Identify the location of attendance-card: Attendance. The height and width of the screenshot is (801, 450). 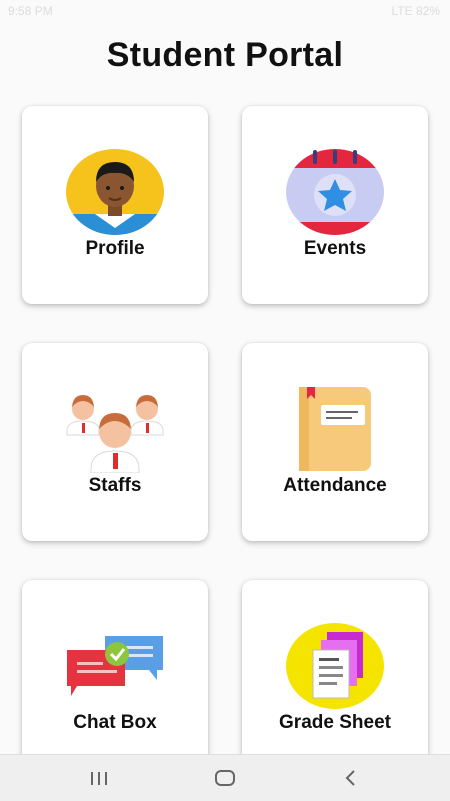
(335, 442).